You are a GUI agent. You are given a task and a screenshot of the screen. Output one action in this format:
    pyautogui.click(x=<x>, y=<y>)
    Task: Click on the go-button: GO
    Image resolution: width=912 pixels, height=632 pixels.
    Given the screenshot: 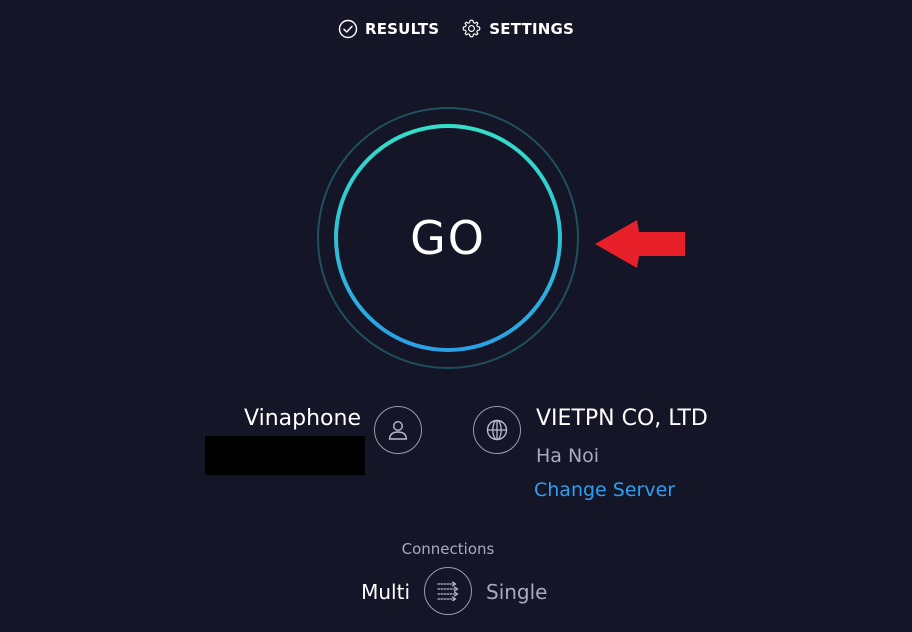 What is the action you would take?
    pyautogui.click(x=448, y=238)
    